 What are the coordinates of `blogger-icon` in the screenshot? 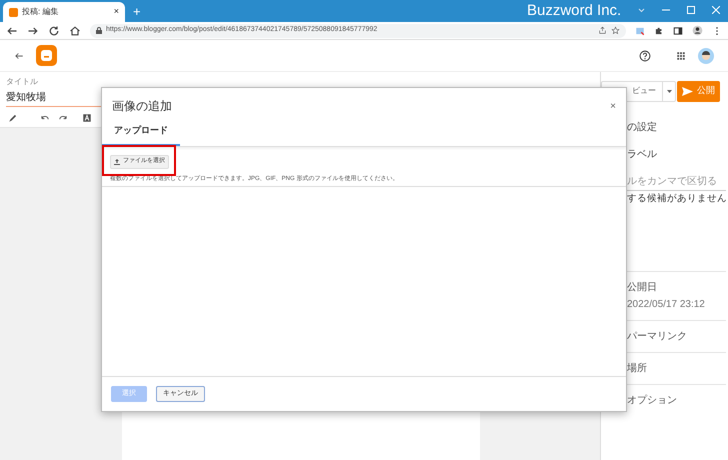 It's located at (13, 12).